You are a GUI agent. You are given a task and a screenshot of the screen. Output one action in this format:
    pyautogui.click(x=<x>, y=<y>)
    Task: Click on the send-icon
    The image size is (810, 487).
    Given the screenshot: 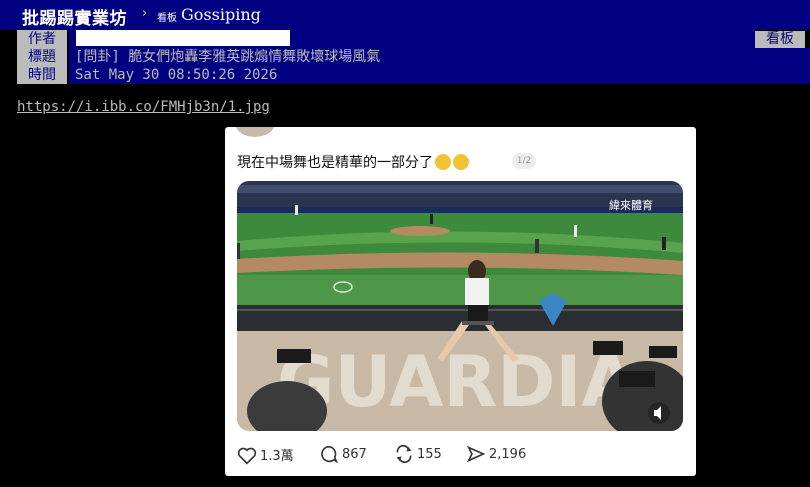 What is the action you would take?
    pyautogui.click(x=476, y=454)
    